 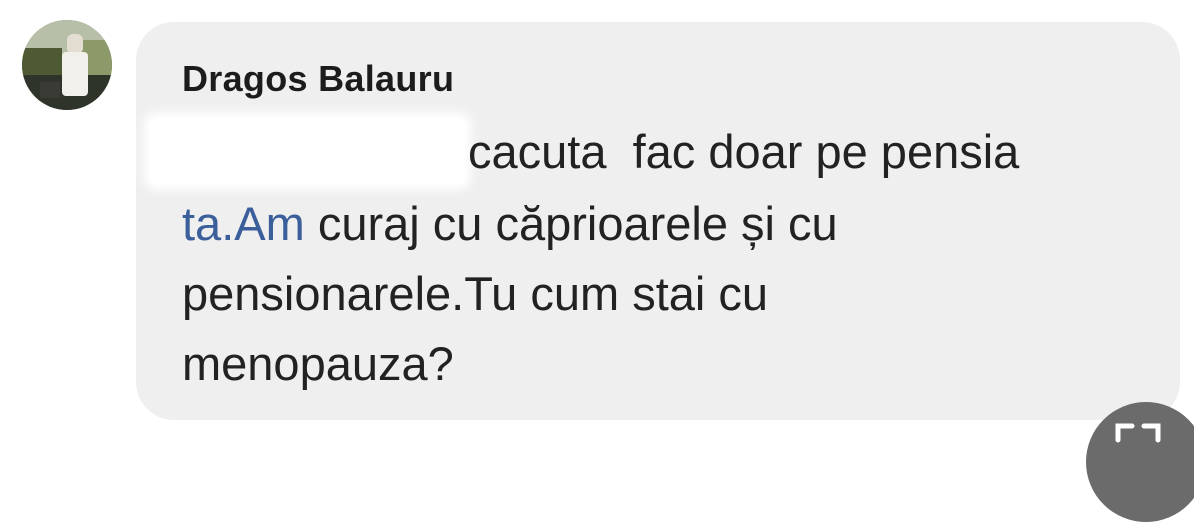 What do you see at coordinates (1138, 433) in the screenshot?
I see `expand-icon` at bounding box center [1138, 433].